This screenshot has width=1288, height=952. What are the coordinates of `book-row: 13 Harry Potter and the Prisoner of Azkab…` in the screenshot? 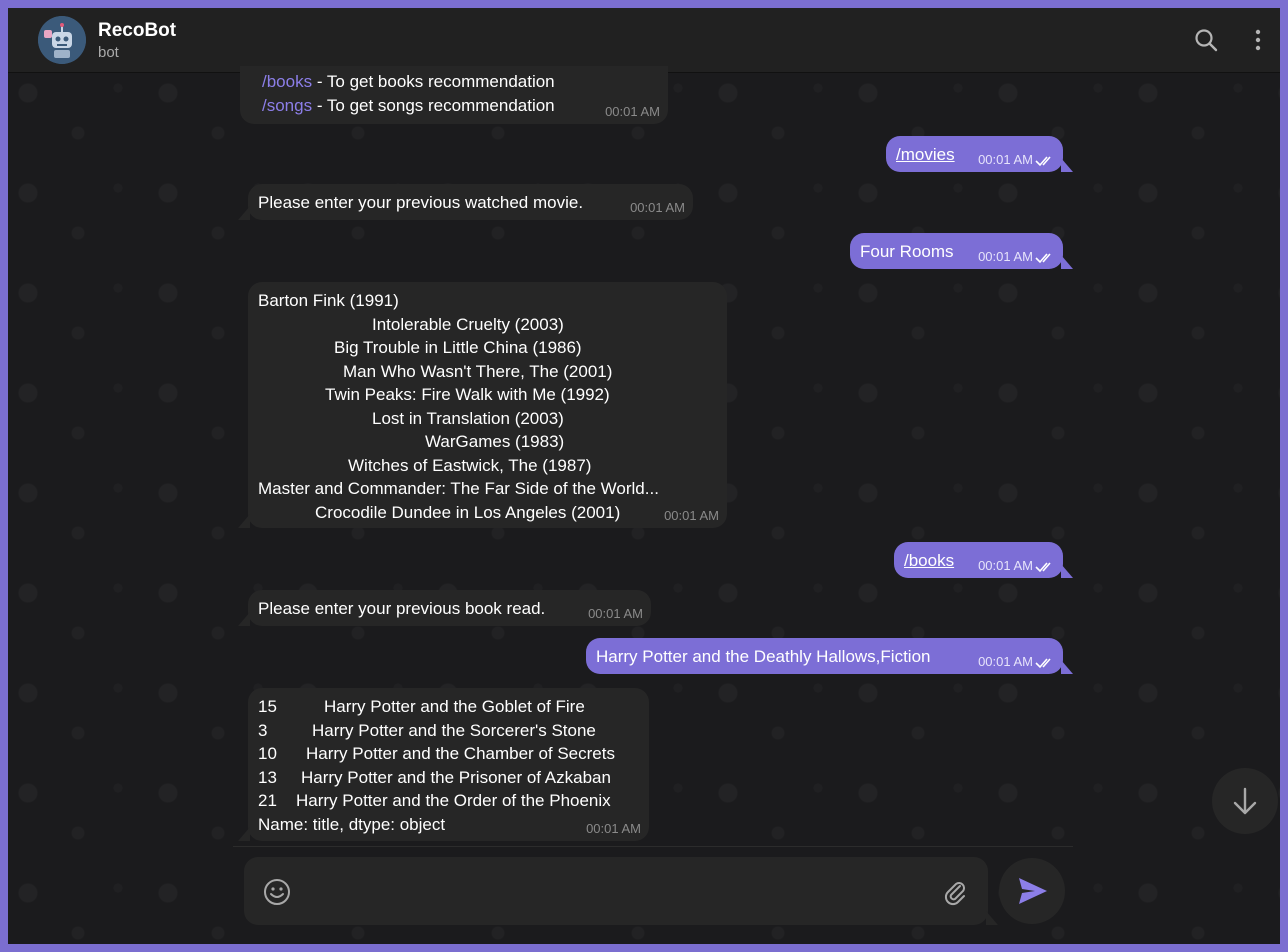 It's located at (448, 778).